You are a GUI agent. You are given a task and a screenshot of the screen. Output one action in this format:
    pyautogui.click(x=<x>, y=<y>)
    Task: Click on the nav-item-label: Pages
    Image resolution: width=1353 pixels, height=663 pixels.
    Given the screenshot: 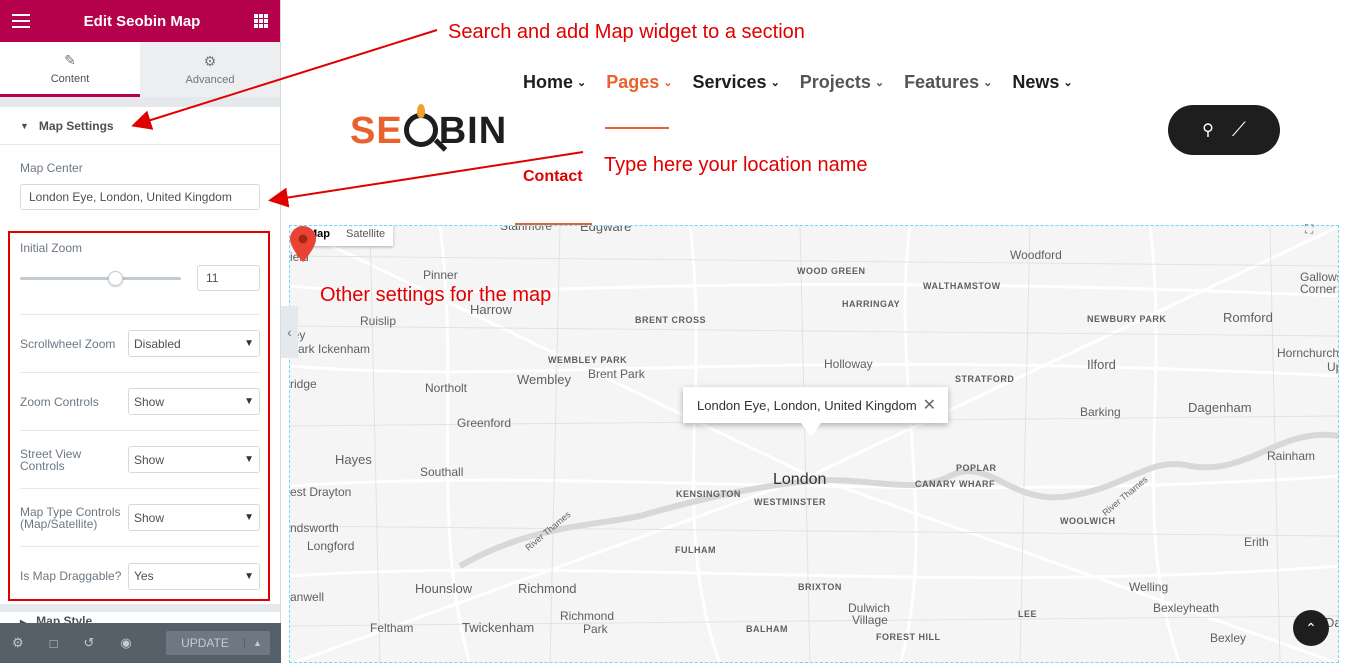 What is the action you would take?
    pyautogui.click(x=633, y=82)
    